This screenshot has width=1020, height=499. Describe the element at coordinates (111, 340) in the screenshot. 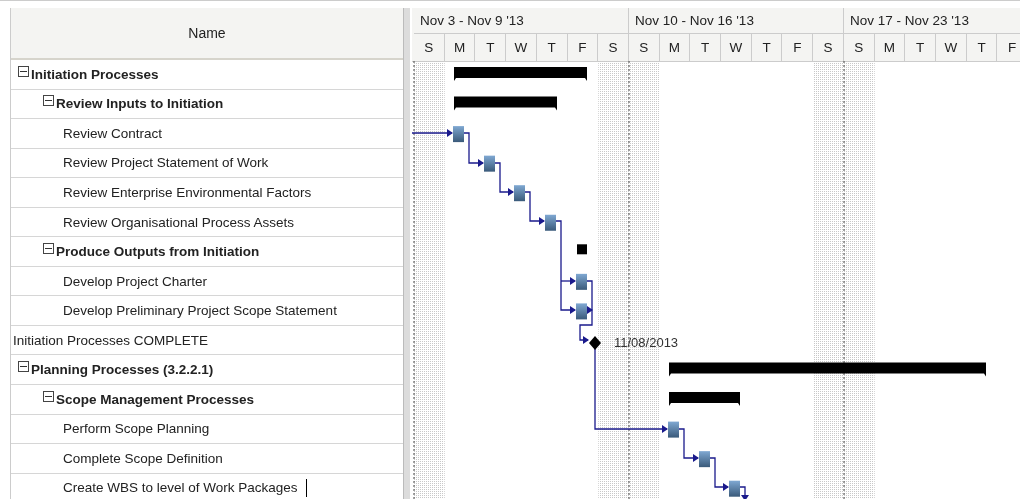

I see `task-name: Initiation Processes COMPLETE` at that location.